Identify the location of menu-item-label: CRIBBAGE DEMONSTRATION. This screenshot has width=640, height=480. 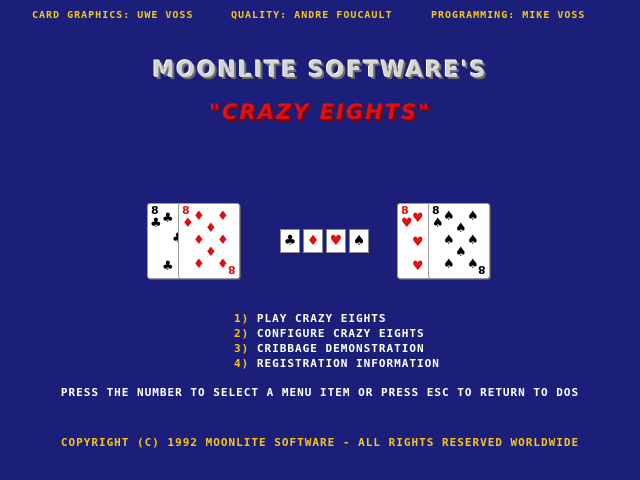
(340, 348).